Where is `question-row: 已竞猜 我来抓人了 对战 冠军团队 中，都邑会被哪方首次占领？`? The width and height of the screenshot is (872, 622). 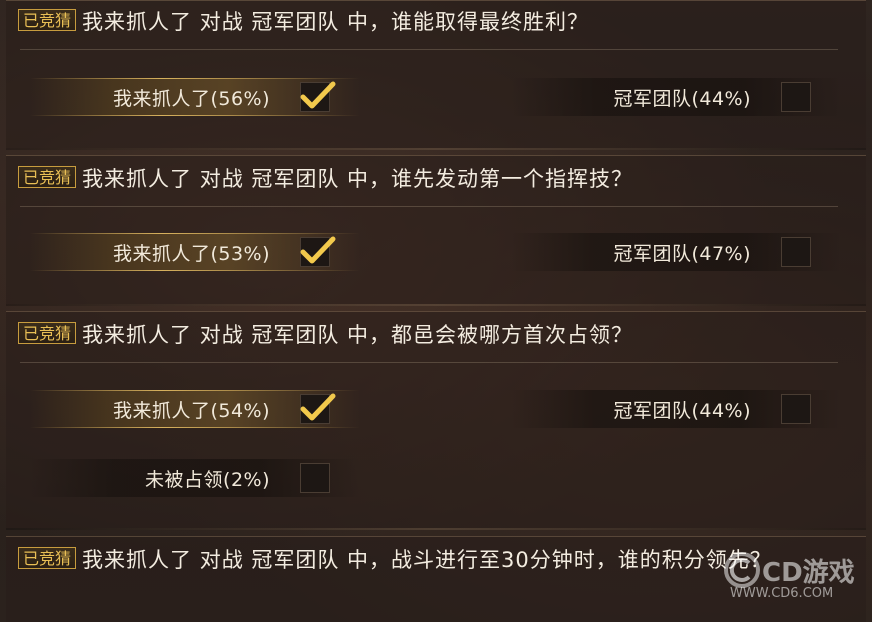 question-row: 已竞猜 我来抓人了 对战 冠军团队 中，都邑会被哪方首次占领？ is located at coordinates (436, 335).